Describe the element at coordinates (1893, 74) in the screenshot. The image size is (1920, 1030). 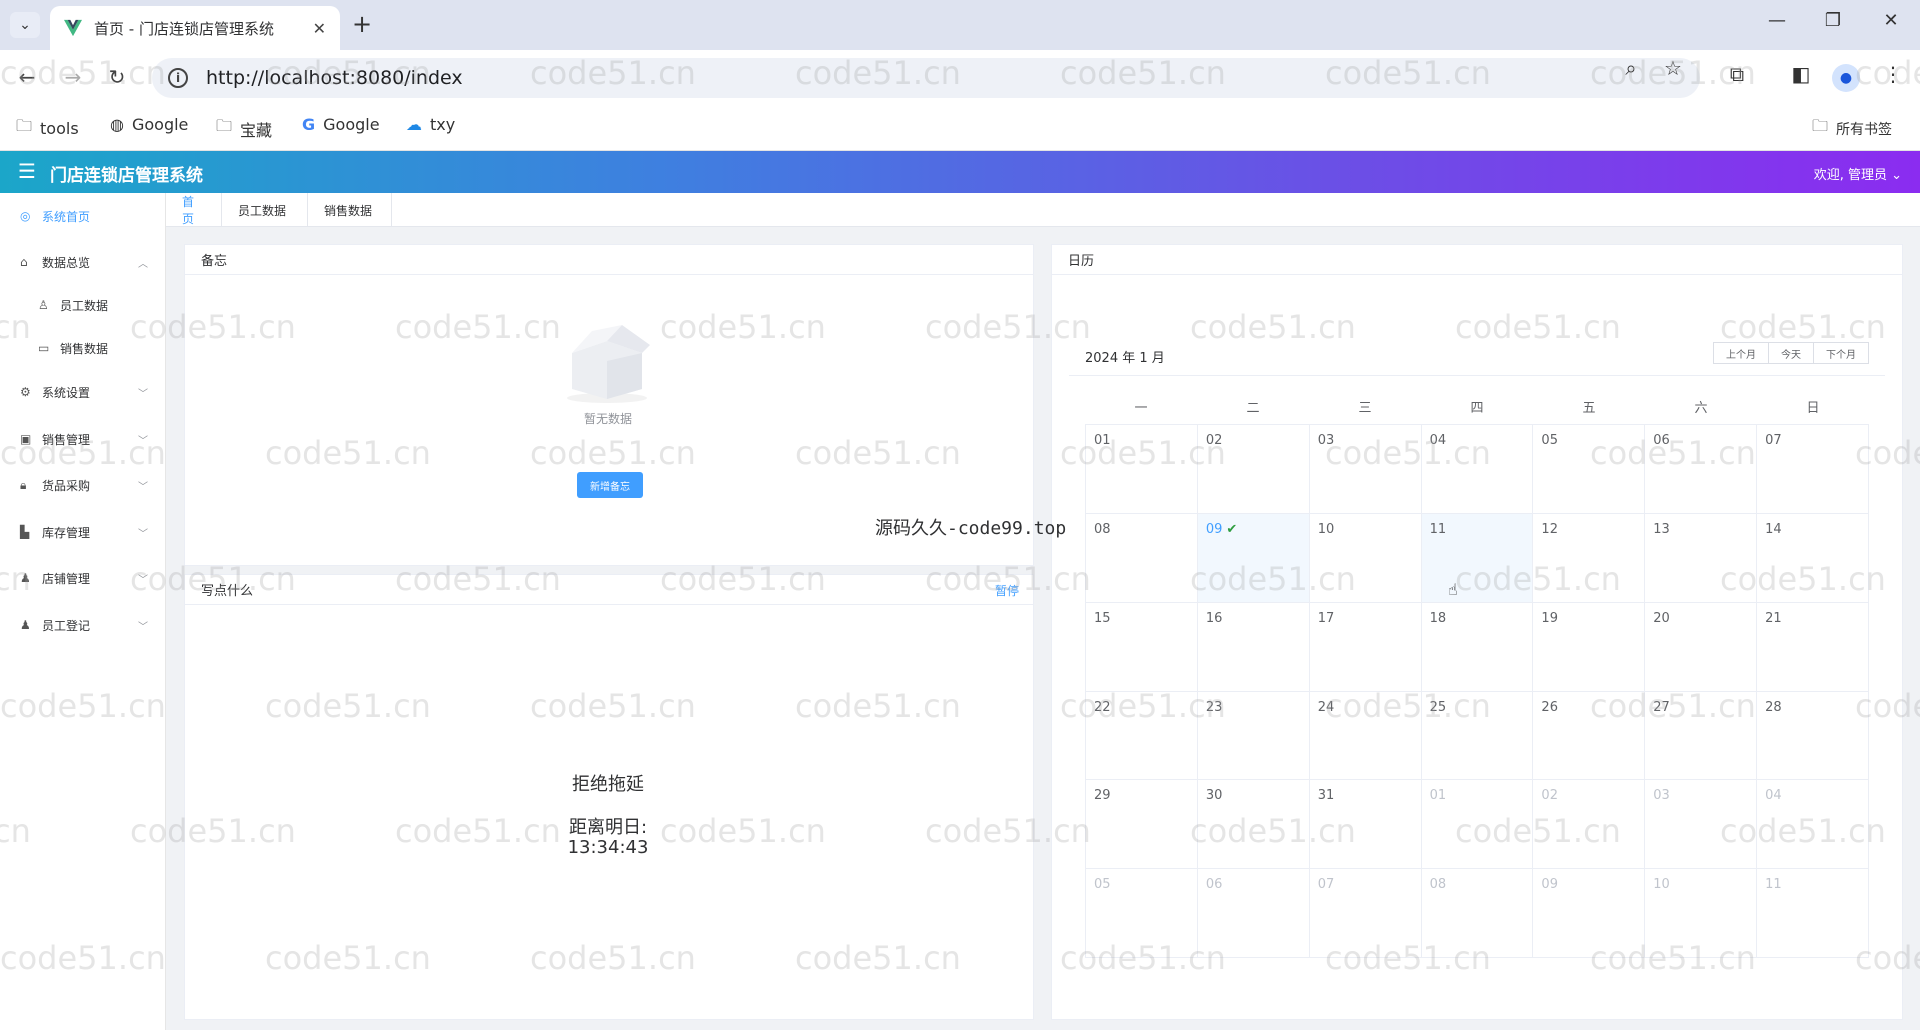
I see `more-menu-icon: ⋮` at that location.